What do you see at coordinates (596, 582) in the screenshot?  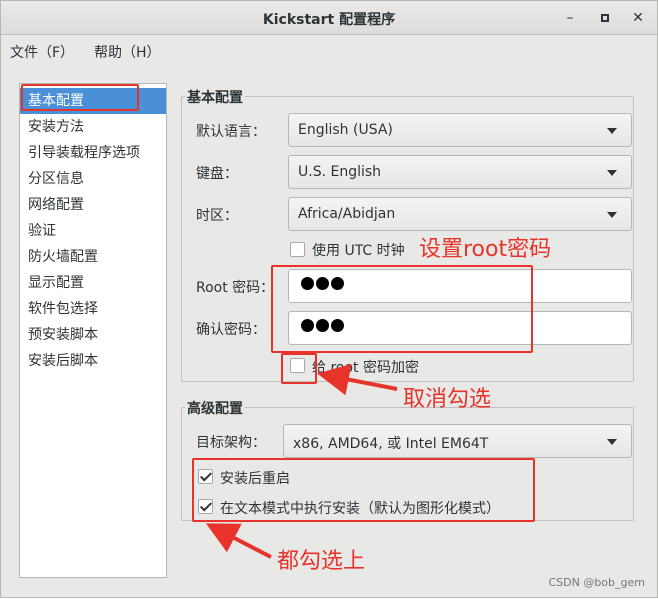 I see `watermark: CSDN @bob_gem` at bounding box center [596, 582].